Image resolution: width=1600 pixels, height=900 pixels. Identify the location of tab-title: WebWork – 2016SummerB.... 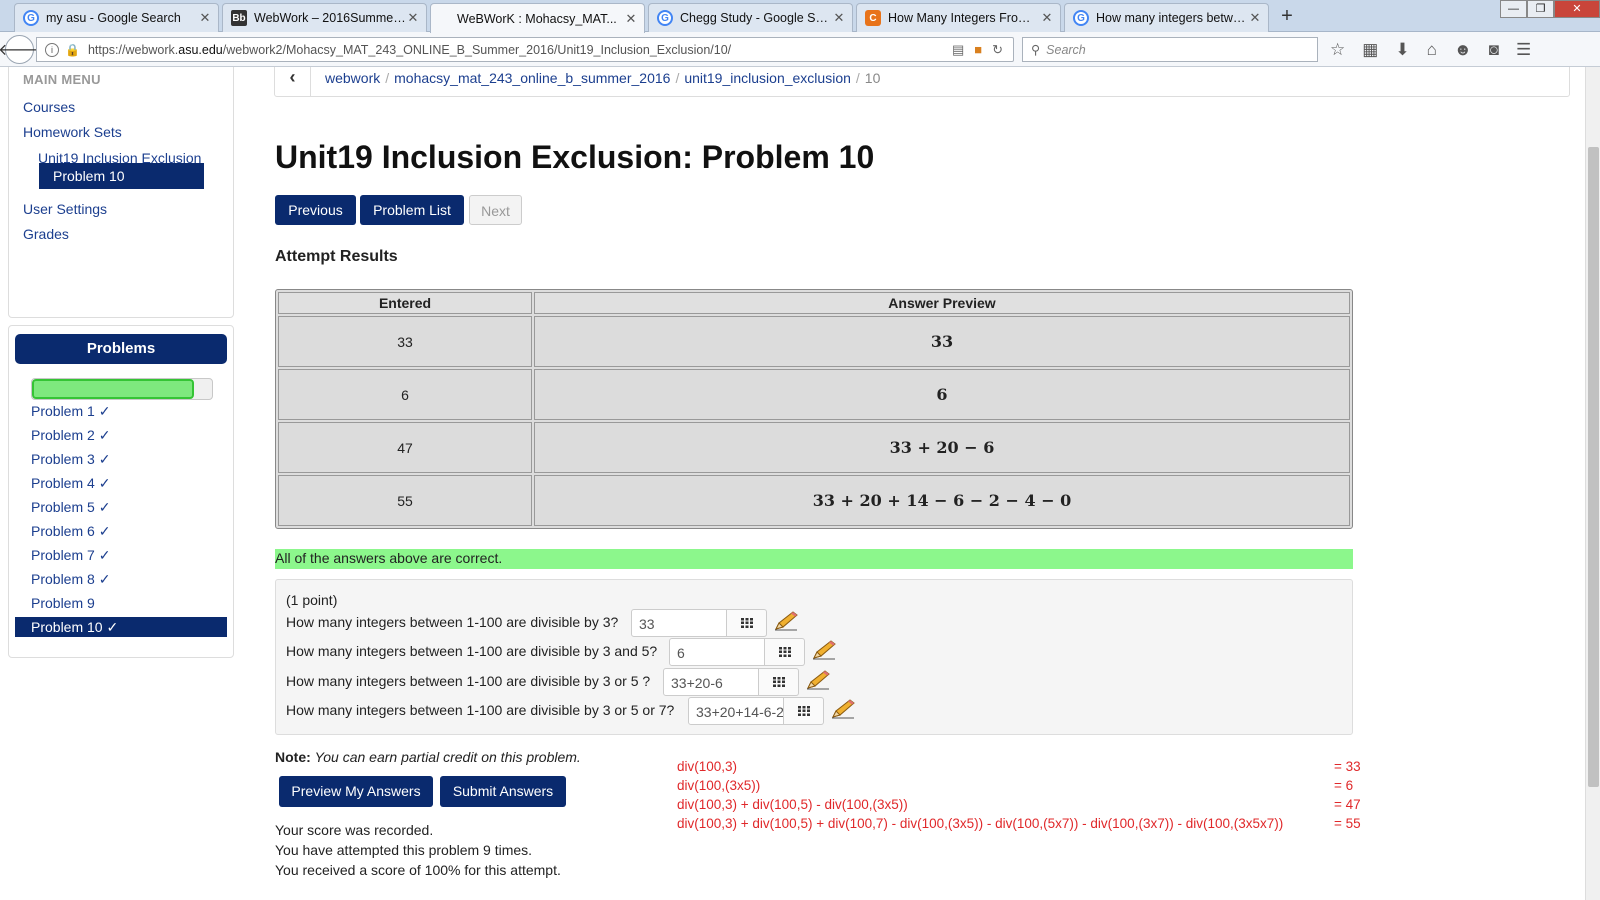
(330, 18).